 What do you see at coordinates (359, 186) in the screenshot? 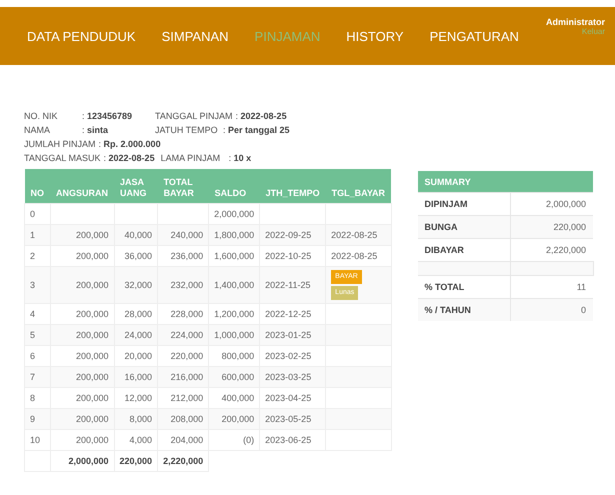
I see `column-header: TGL_BAYAR` at bounding box center [359, 186].